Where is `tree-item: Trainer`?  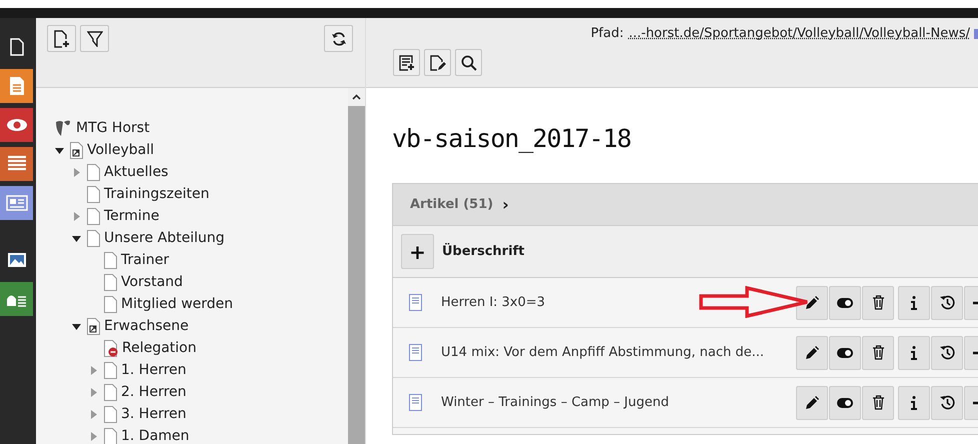
tree-item: Trainer is located at coordinates (145, 260).